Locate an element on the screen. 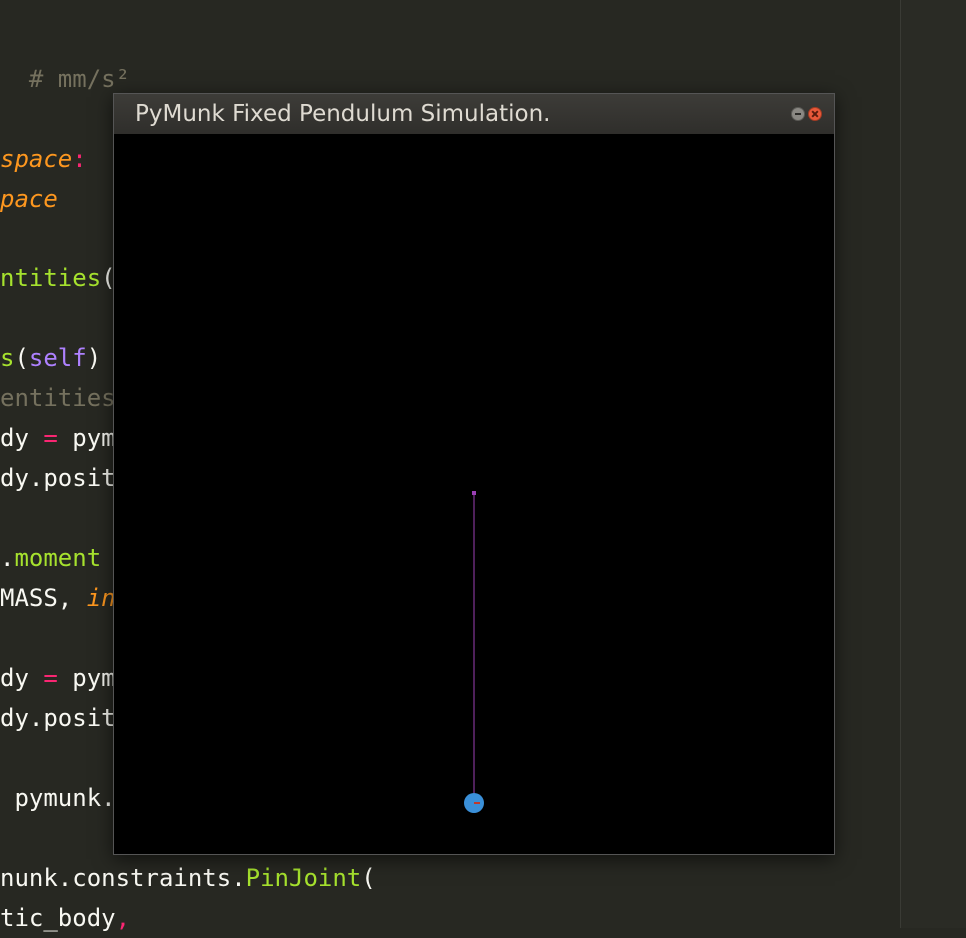  code-line: ntities( is located at coordinates (58, 278).